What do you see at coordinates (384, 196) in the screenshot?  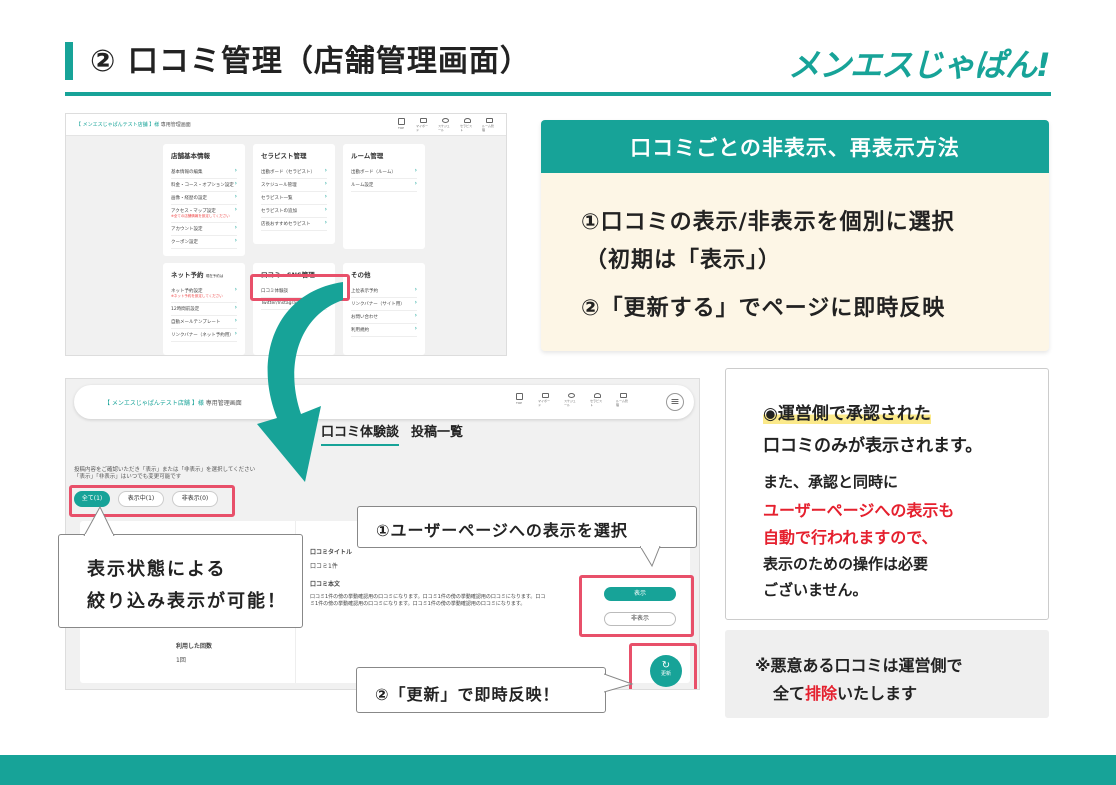 I see `room-card: ルーム管理 出勤ボード（ルーム） ルーム設定` at bounding box center [384, 196].